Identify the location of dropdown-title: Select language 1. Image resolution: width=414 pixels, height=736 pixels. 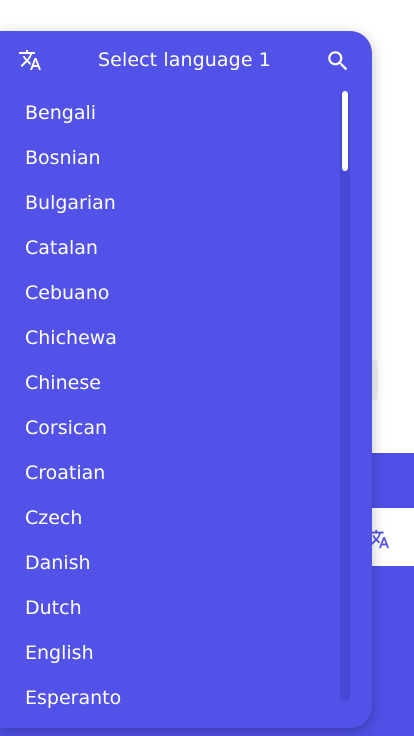
(184, 60).